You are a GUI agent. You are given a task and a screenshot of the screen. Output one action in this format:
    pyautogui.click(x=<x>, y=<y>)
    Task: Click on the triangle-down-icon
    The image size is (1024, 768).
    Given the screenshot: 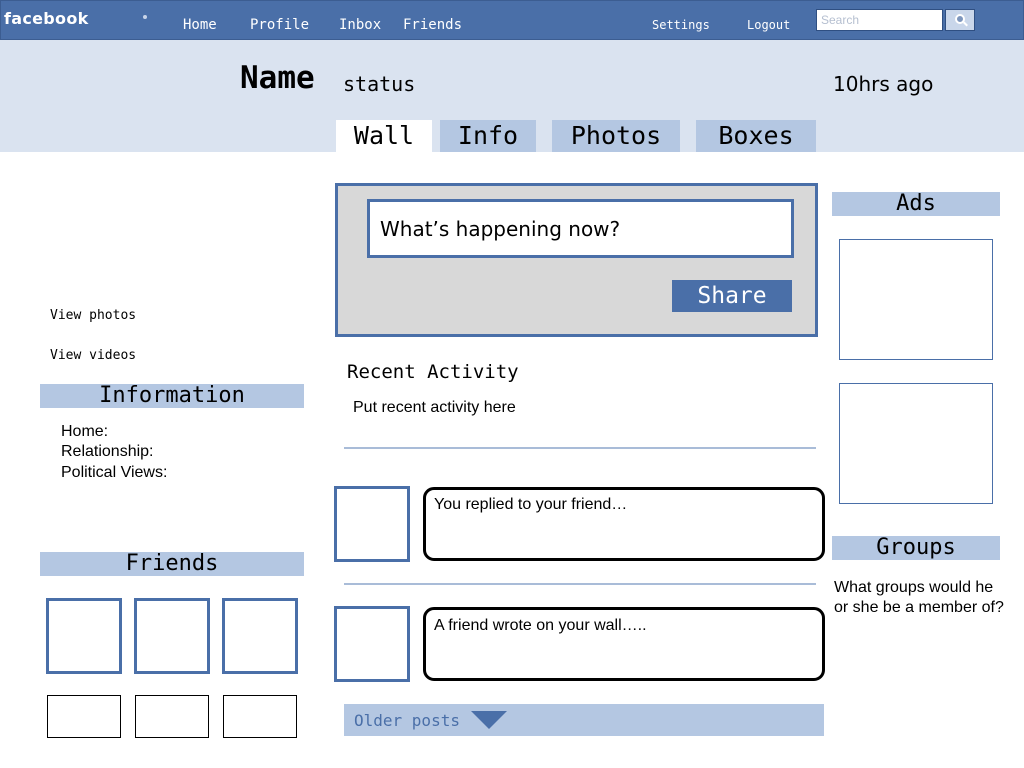 What is the action you would take?
    pyautogui.click(x=489, y=720)
    